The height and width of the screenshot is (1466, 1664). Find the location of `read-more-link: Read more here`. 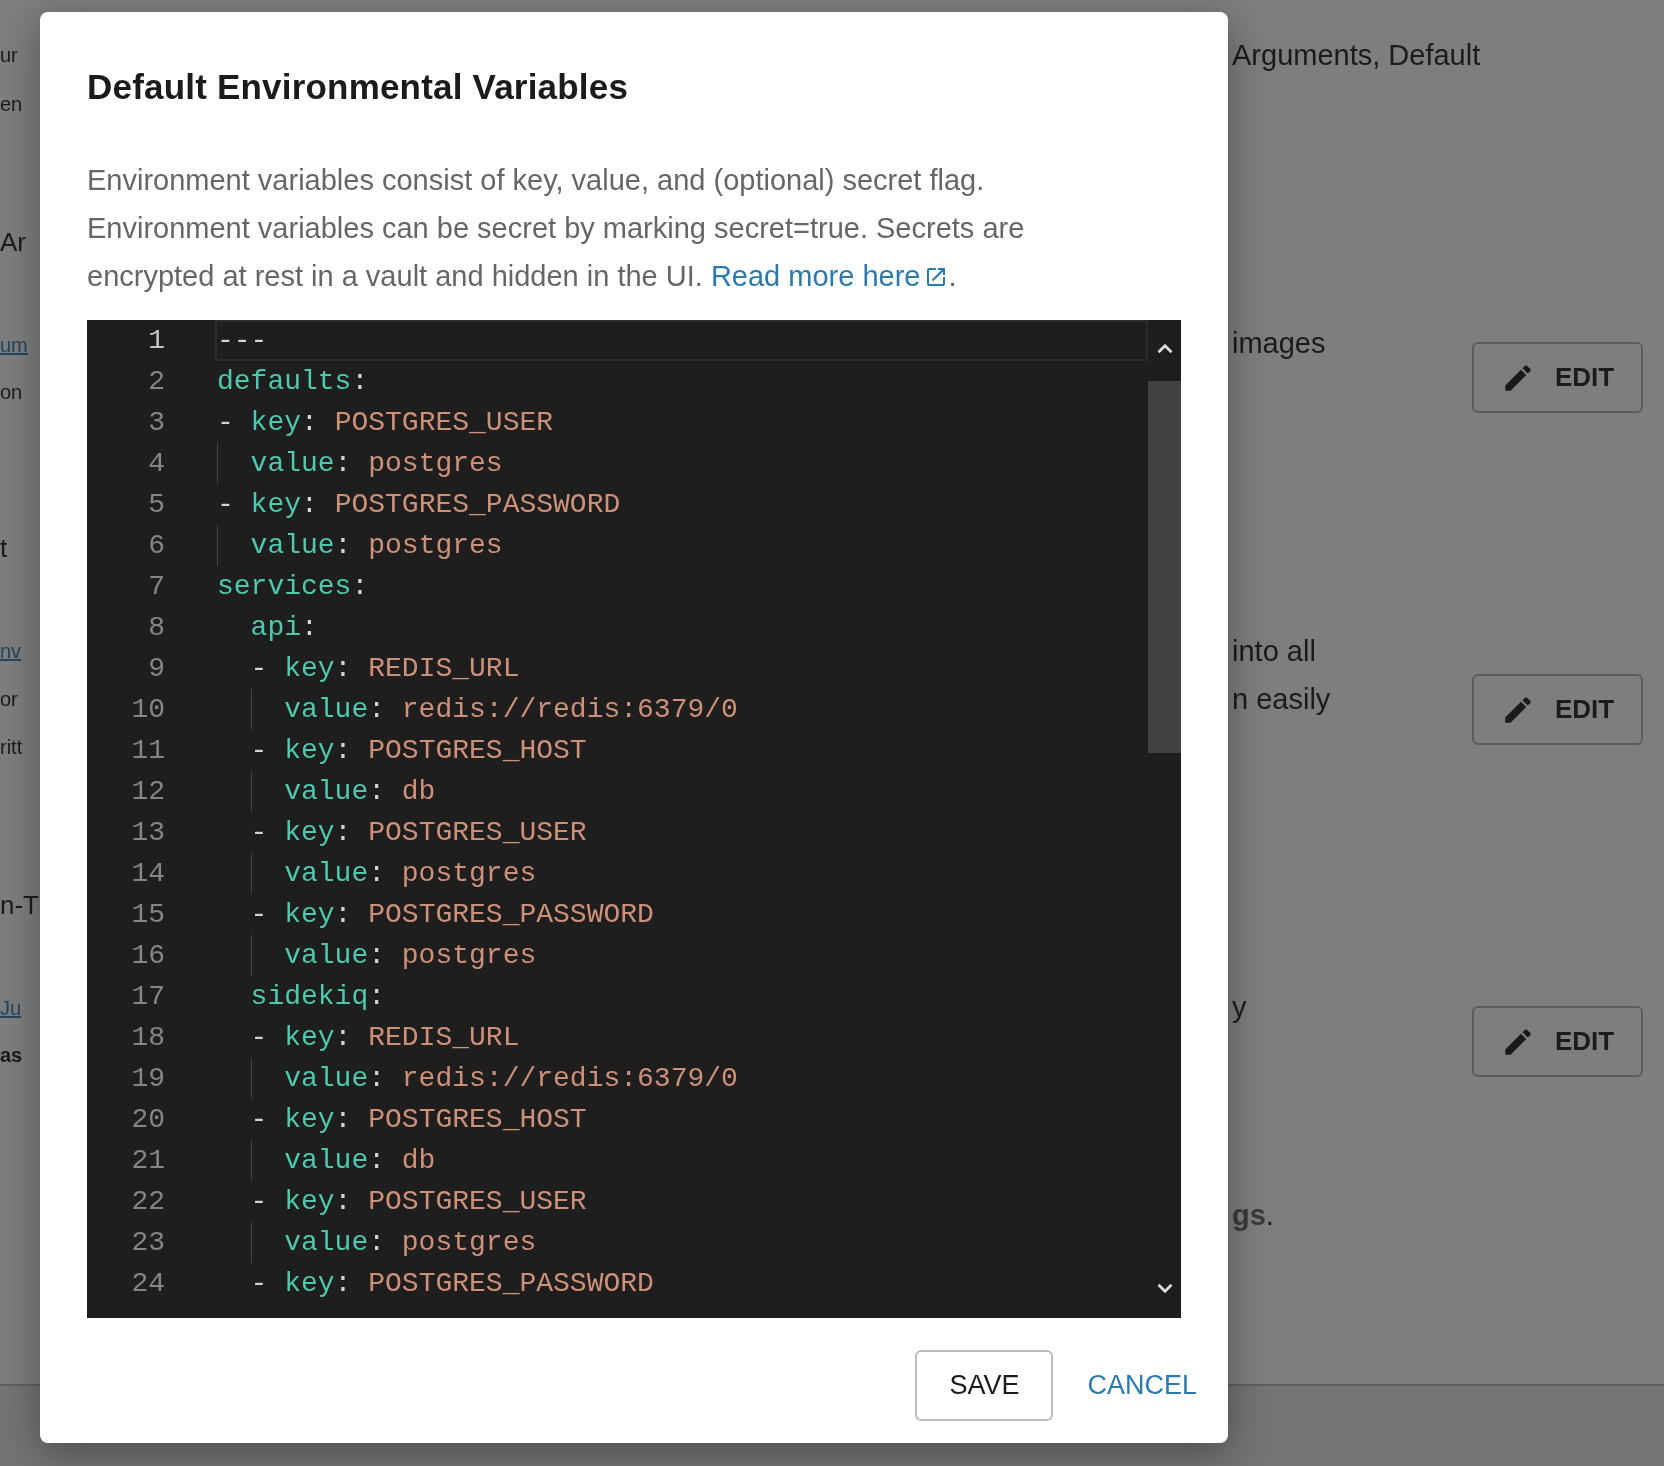

read-more-link: Read more here is located at coordinates (829, 276).